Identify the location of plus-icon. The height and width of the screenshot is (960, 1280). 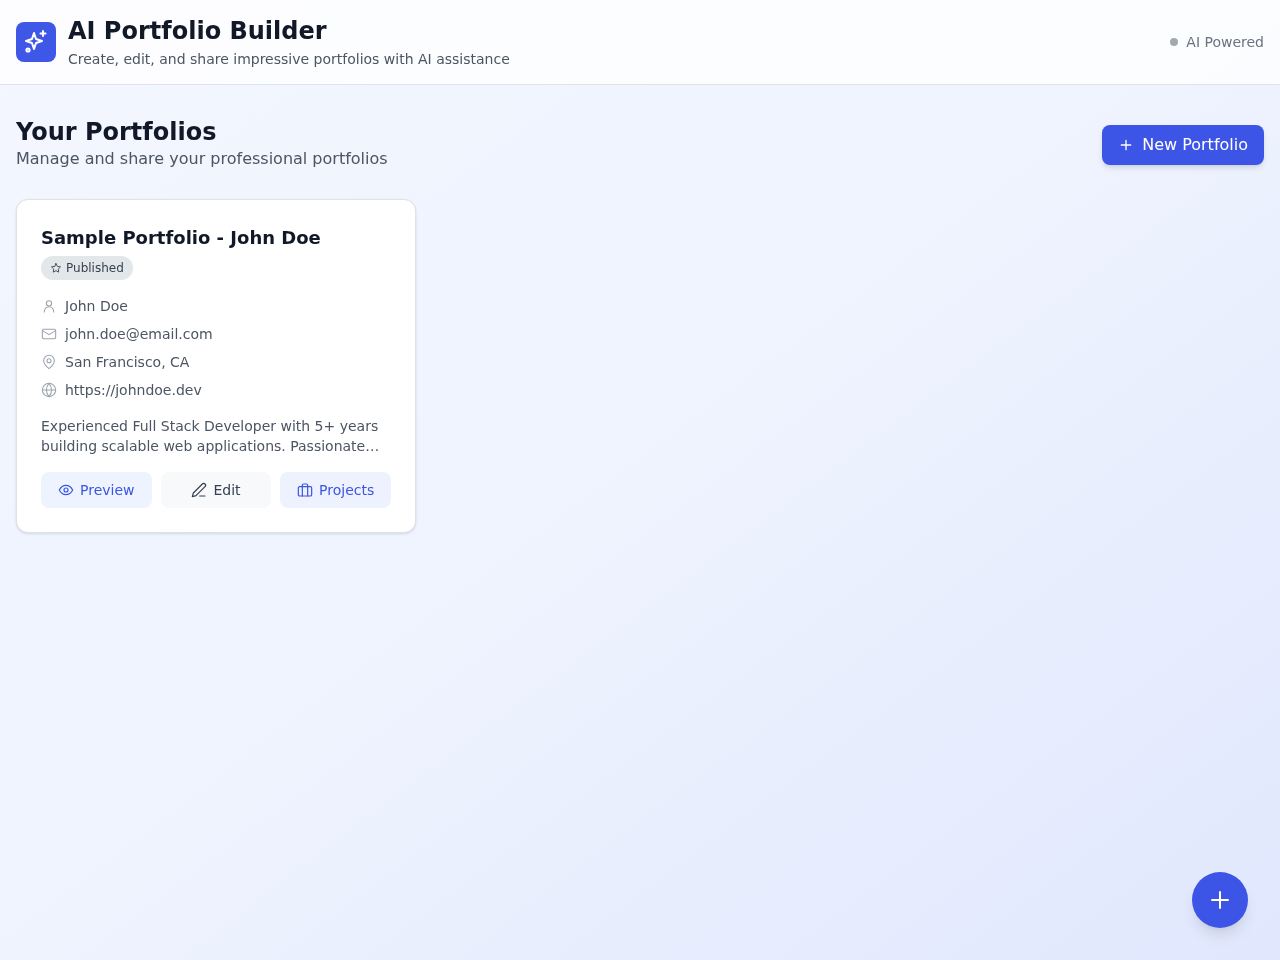
(1220, 900).